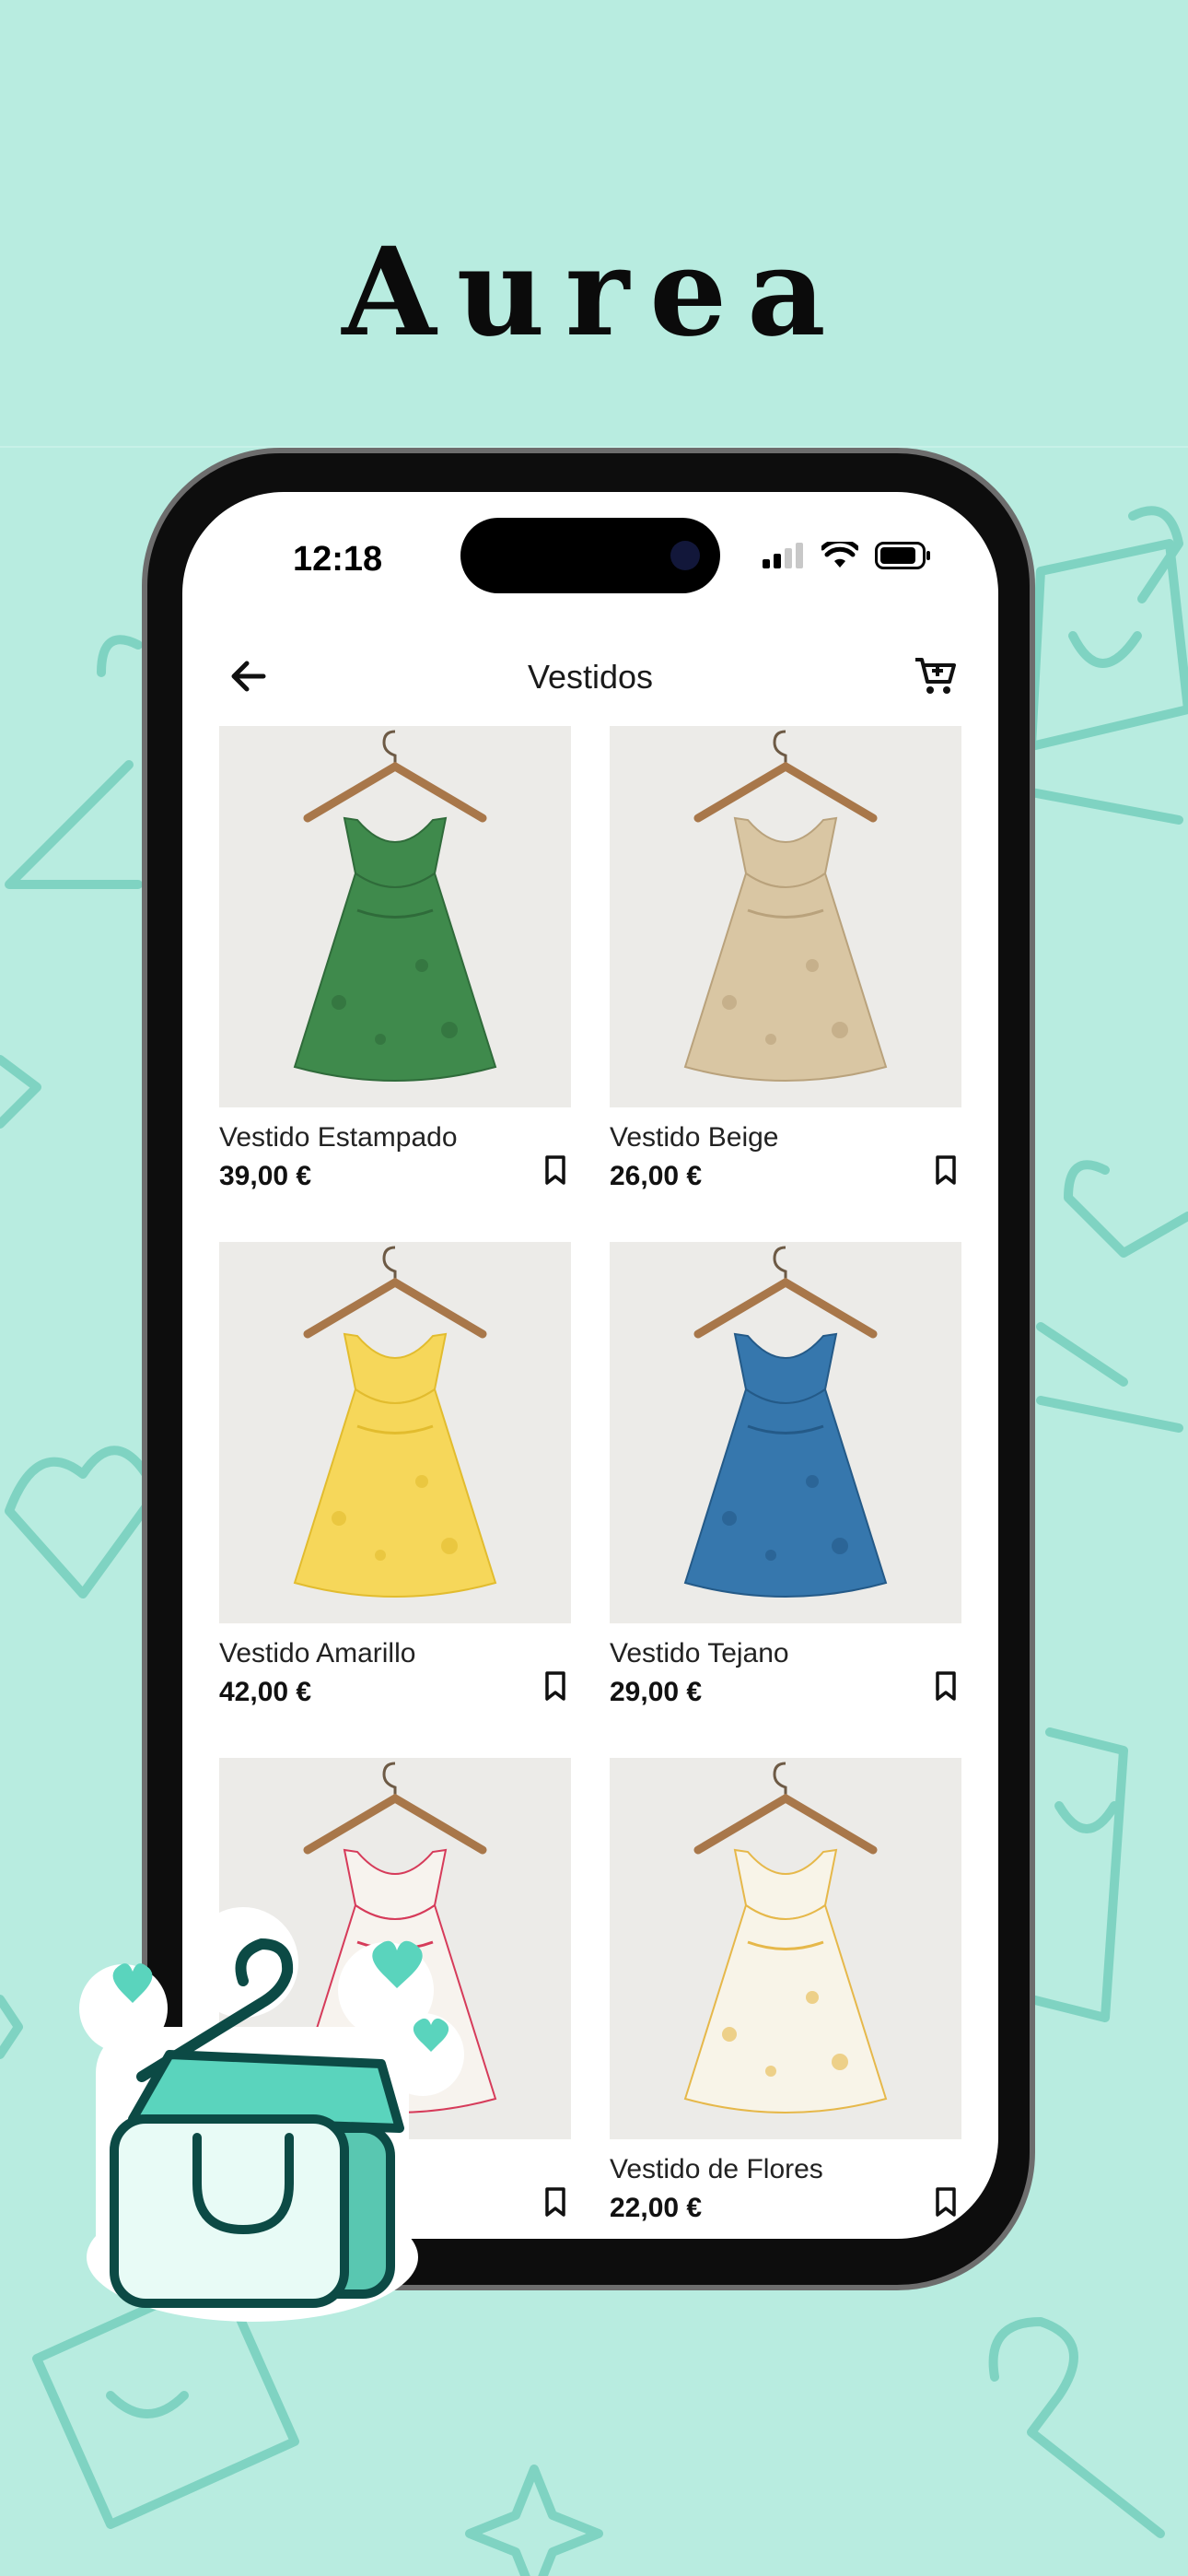 Image resolution: width=1188 pixels, height=2576 pixels. I want to click on product-card: Vestido de Flores 22,00 €, so click(785, 1990).